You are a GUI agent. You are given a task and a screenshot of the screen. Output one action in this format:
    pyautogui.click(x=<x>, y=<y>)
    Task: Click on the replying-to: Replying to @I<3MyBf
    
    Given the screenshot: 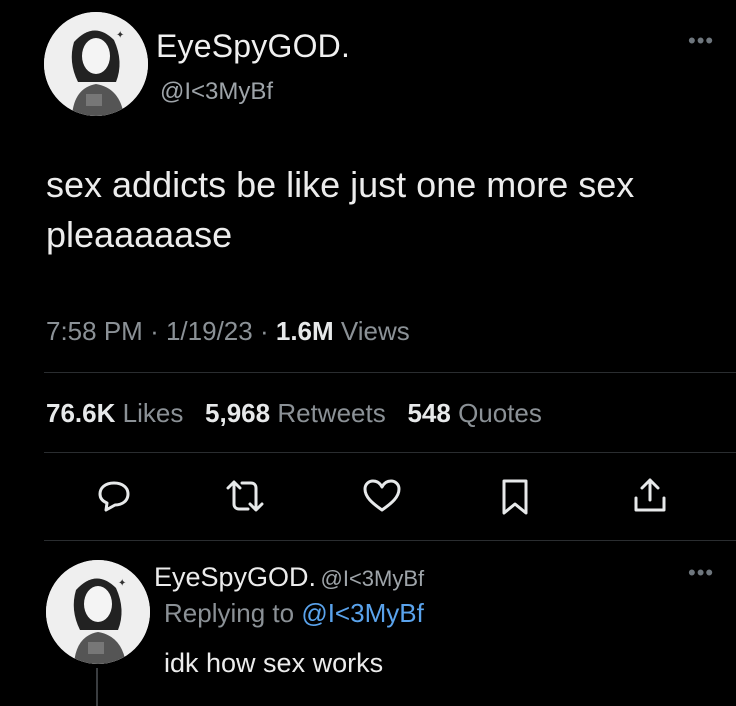 What is the action you would take?
    pyautogui.click(x=294, y=613)
    